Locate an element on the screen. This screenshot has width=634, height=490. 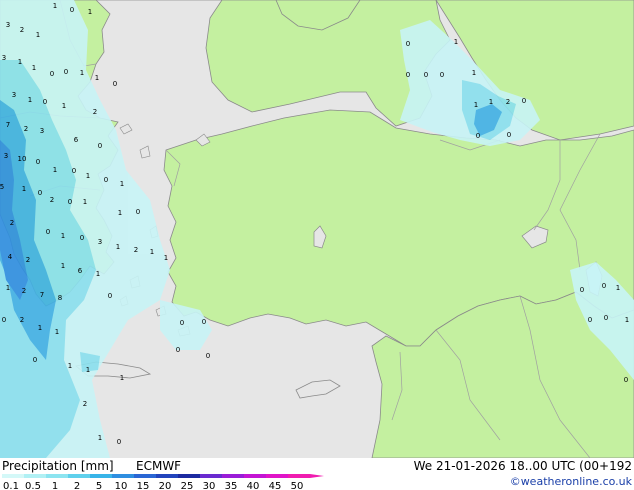
legend-tick-label: 25 is located at coordinates (187, 485).